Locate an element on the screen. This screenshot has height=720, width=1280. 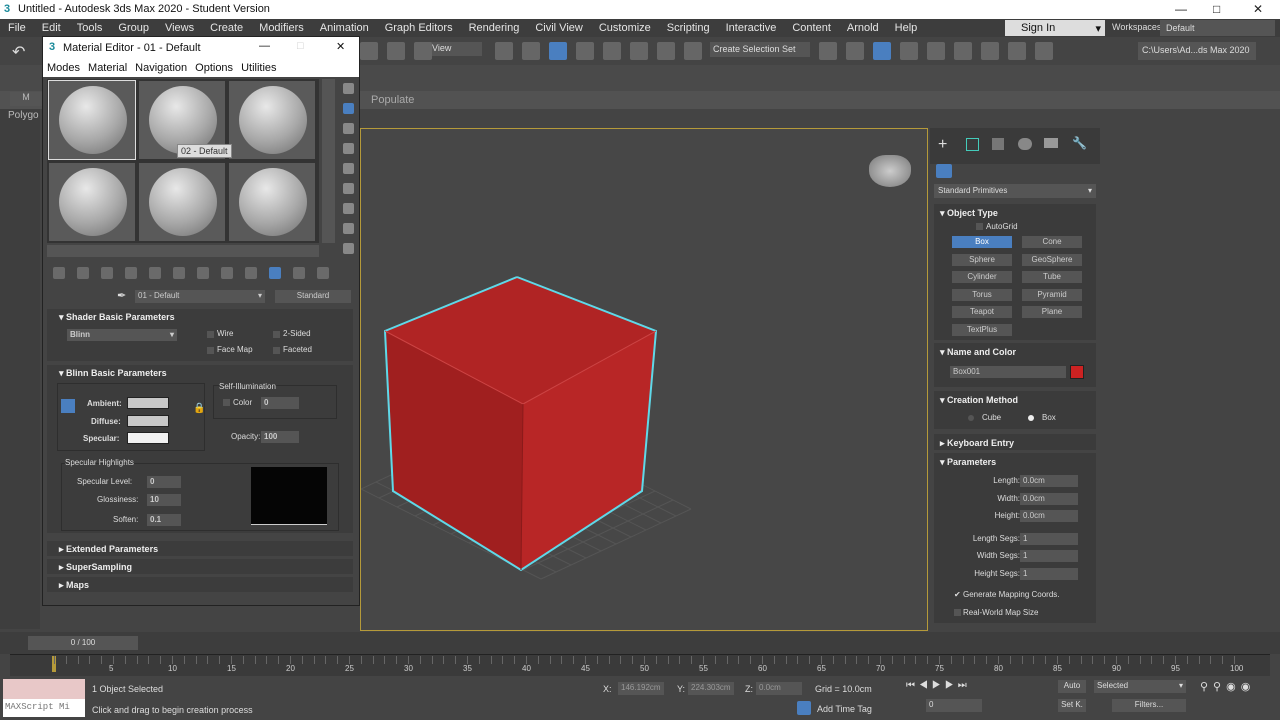
cube-radio is located at coordinates (971, 418).